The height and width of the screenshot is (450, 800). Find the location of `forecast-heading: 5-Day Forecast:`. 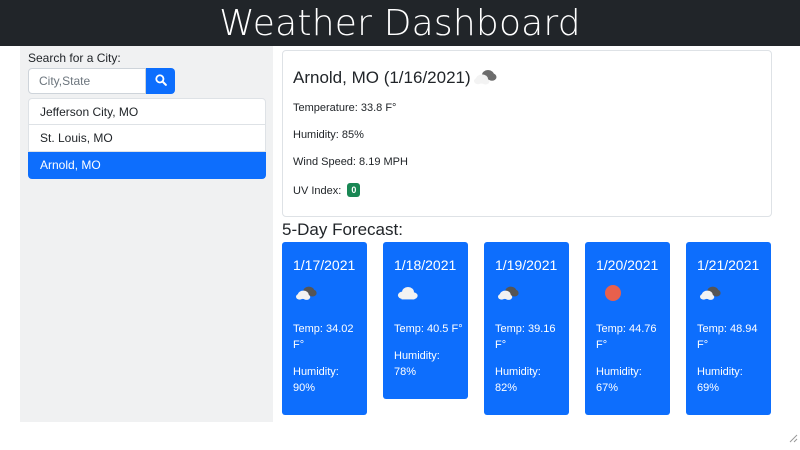

forecast-heading: 5-Day Forecast: is located at coordinates (342, 229).